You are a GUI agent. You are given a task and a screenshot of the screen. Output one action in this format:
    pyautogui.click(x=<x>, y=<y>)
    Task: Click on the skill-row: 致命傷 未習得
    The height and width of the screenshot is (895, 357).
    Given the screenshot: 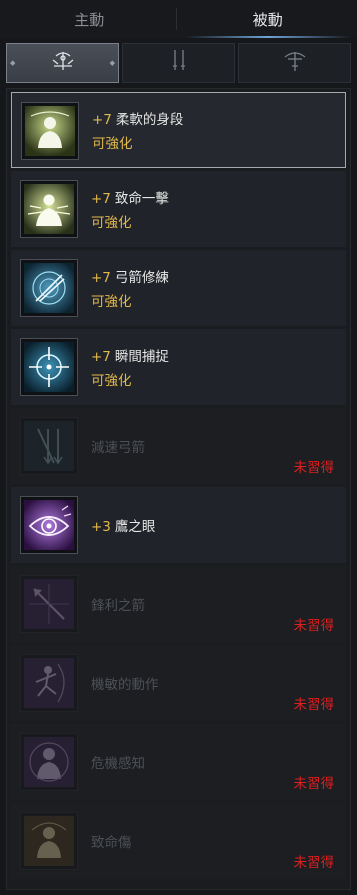 What is the action you would take?
    pyautogui.click(x=178, y=841)
    